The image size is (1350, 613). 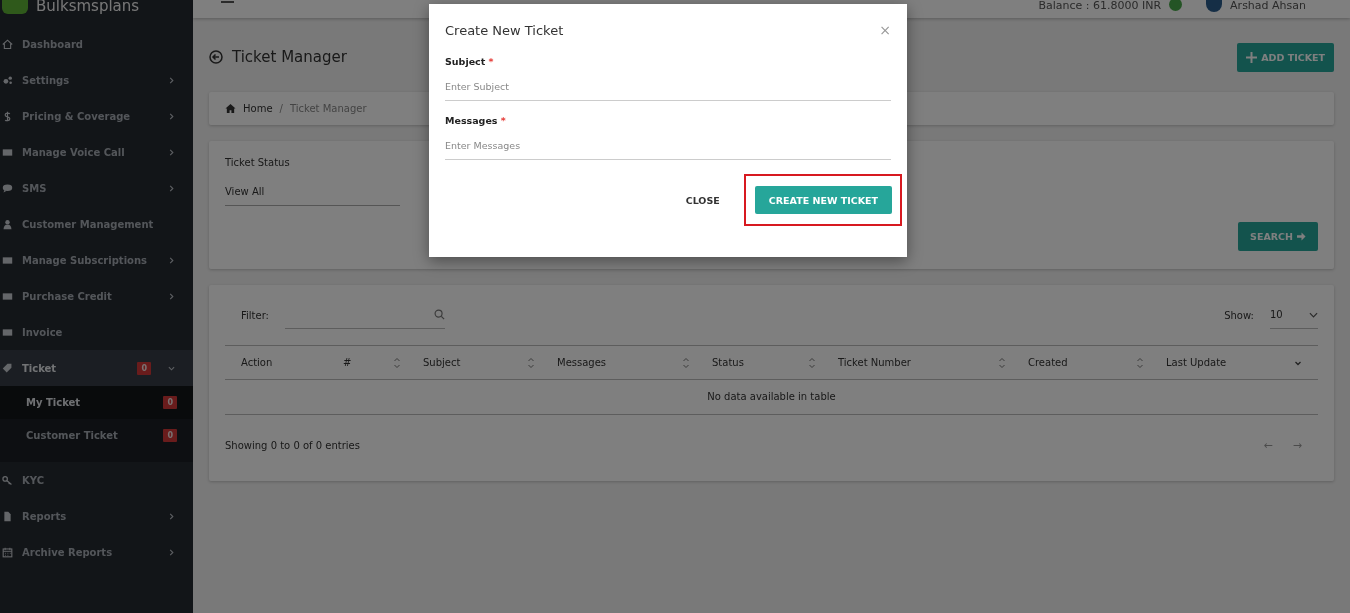 I want to click on breadcrumb-link: Home, so click(x=258, y=108).